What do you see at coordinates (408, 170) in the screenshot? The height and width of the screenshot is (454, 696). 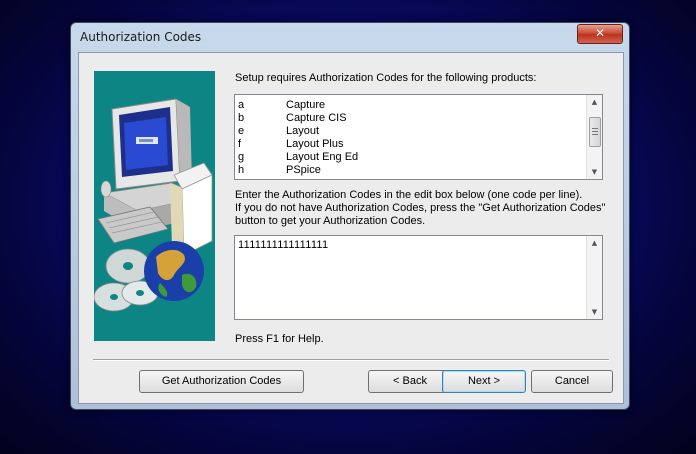 I see `list-item: h PSpice` at bounding box center [408, 170].